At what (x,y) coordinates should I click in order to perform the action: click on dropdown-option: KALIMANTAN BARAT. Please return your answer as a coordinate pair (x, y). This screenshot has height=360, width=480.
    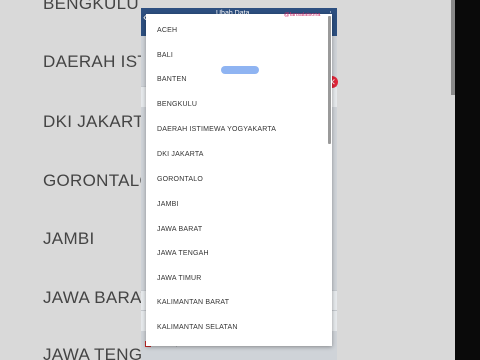
    Looking at the image, I should click on (193, 302).